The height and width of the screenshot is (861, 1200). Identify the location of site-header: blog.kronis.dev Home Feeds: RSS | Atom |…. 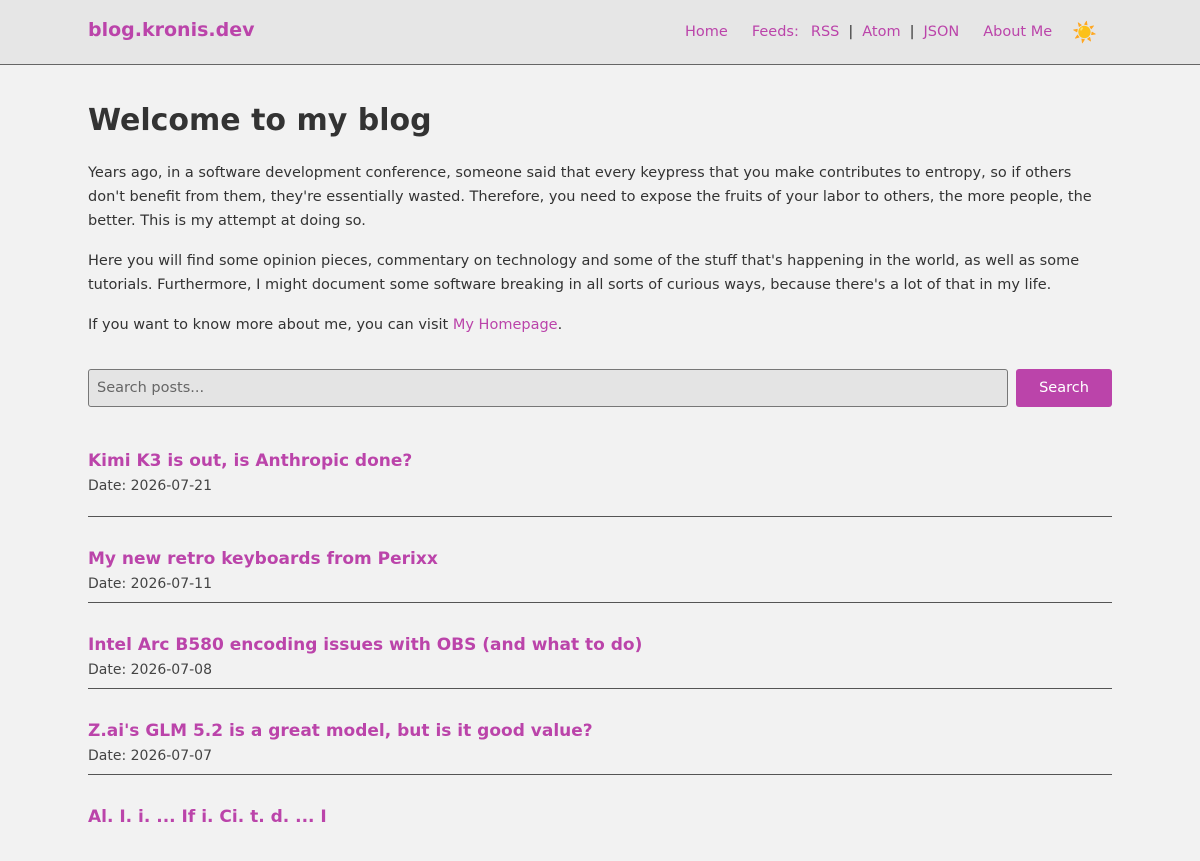
(600, 32).